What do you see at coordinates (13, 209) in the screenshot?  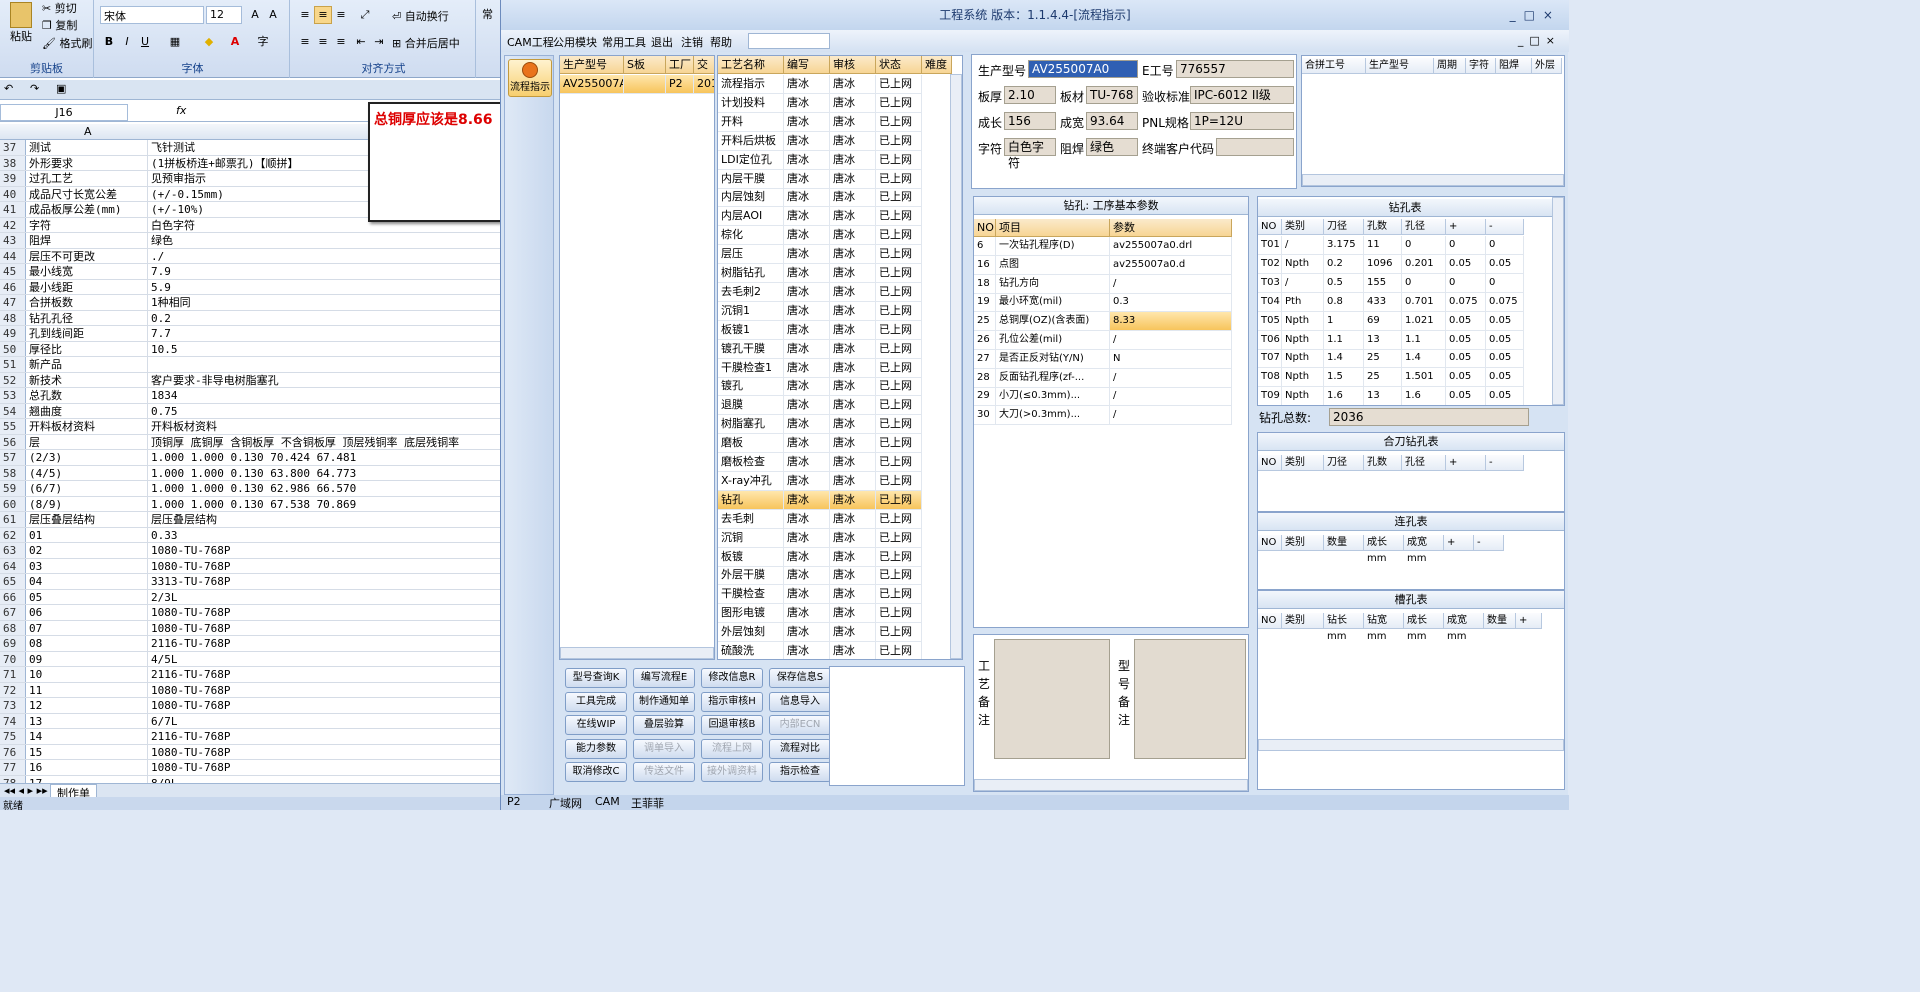 I see `row-number: 41` at bounding box center [13, 209].